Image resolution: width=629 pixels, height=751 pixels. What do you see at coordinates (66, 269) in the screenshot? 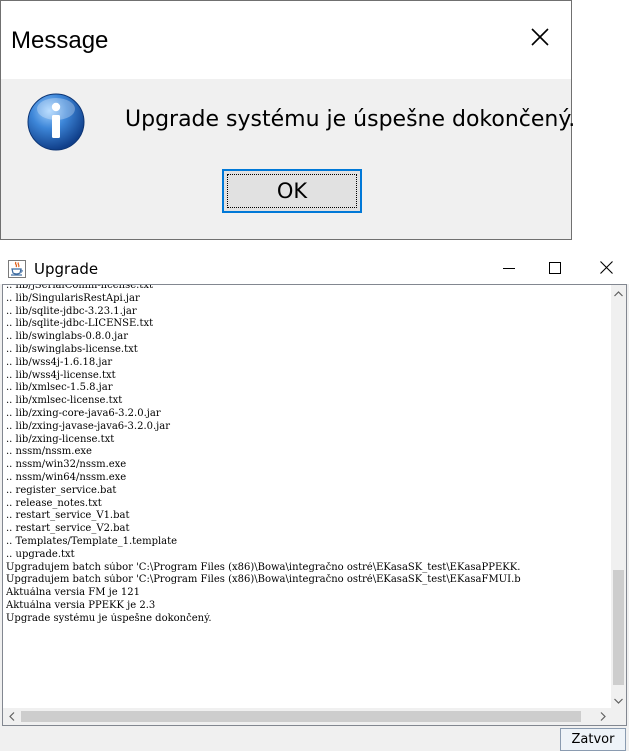
I see `upgrade-title: Upgrade` at bounding box center [66, 269].